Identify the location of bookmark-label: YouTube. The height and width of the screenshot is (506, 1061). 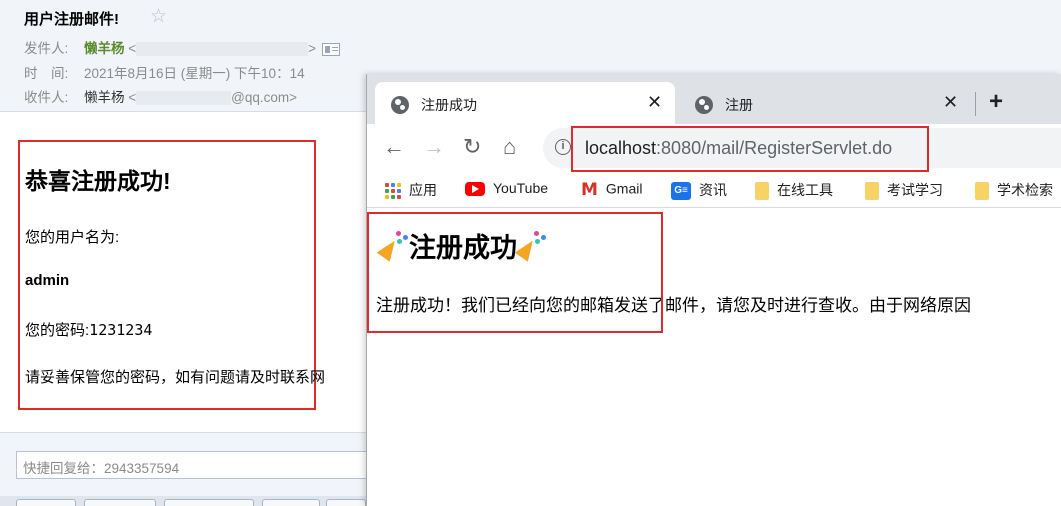
(521, 188).